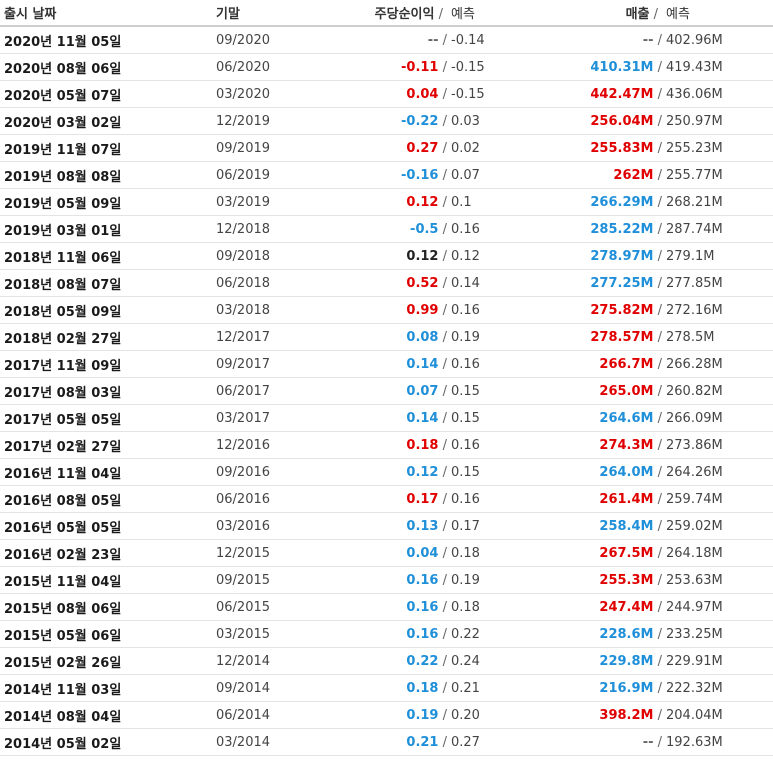 The height and width of the screenshot is (765, 773). Describe the element at coordinates (465, 256) in the screenshot. I see `eps-forecast-value: 0.12` at that location.